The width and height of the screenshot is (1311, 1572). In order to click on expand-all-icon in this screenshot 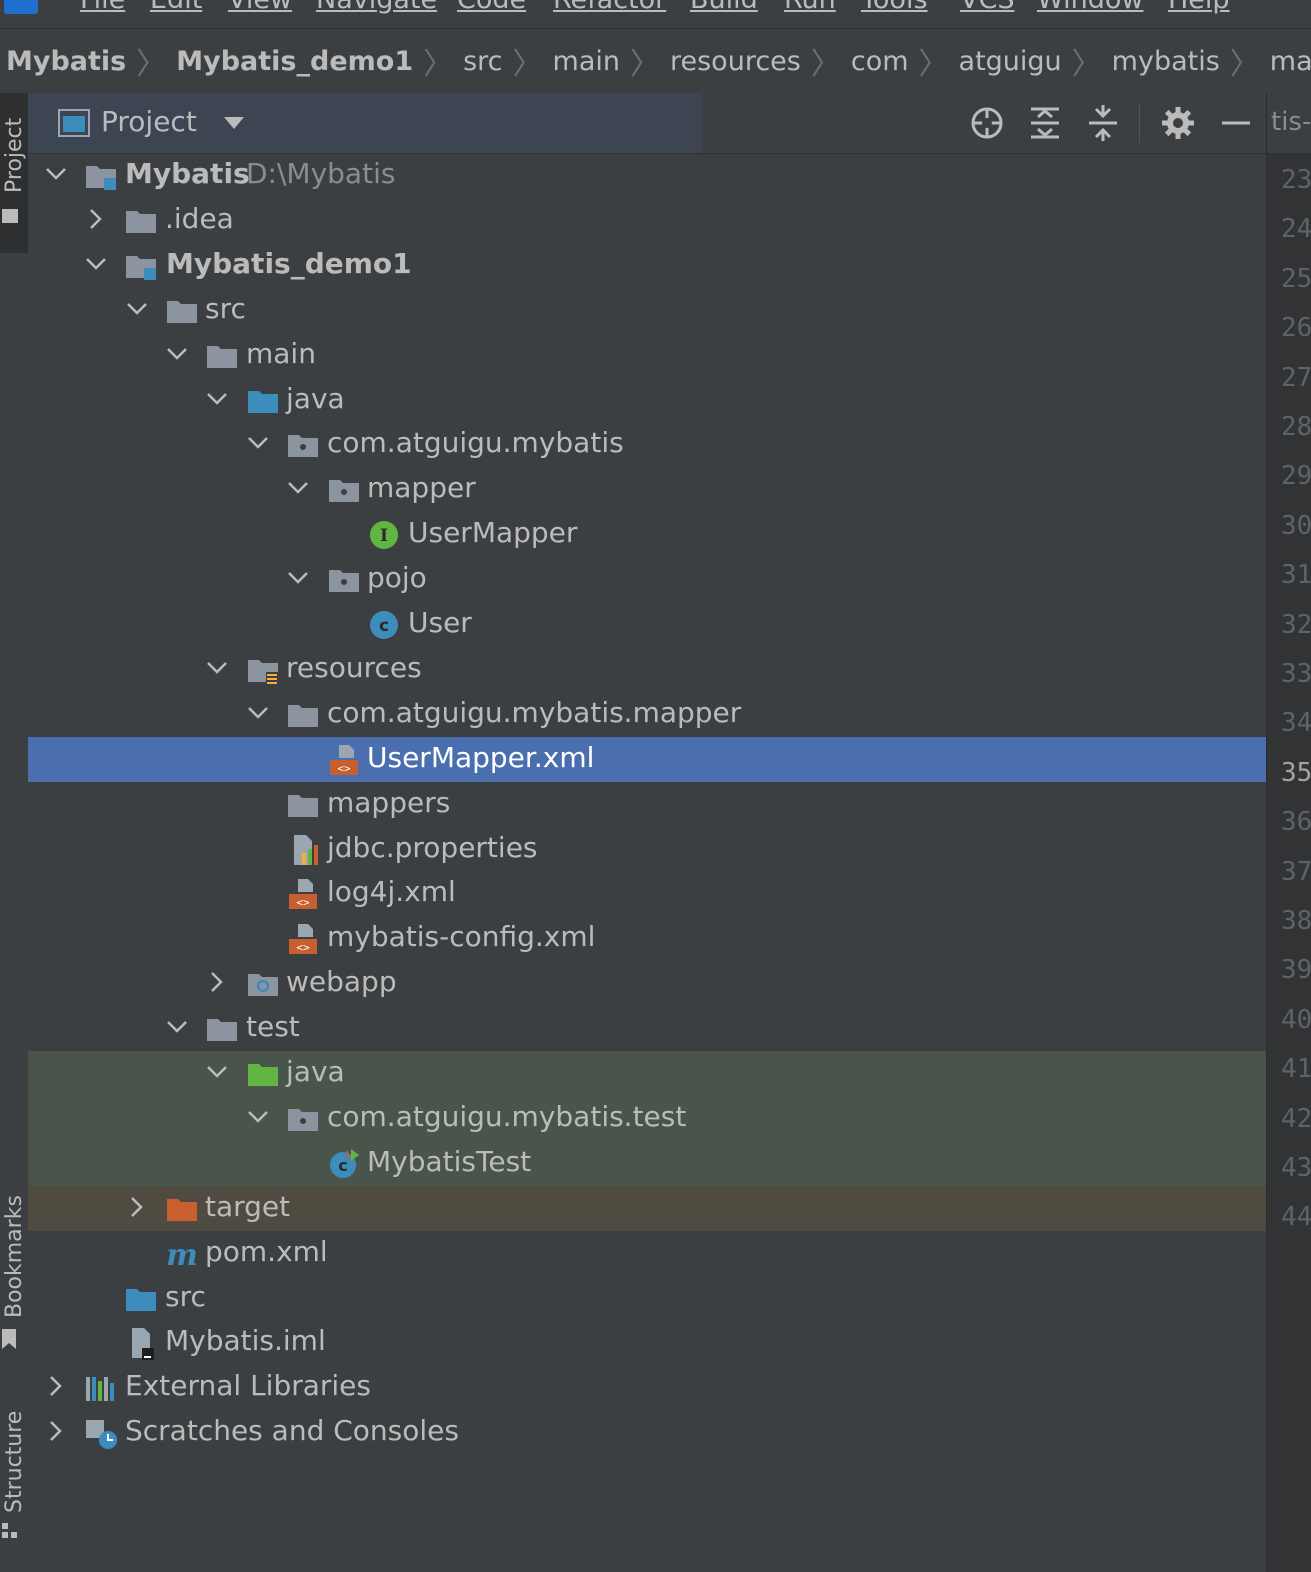, I will do `click(1045, 123)`.